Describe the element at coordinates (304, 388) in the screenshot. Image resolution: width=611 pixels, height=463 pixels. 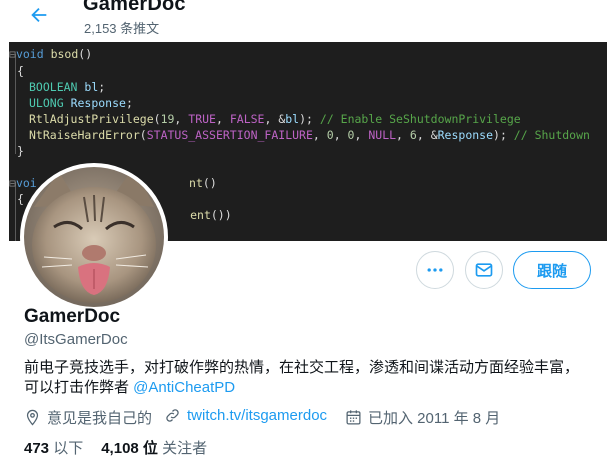
I see `bio-line: 可以打击作弊者 @AntiCheatPD` at that location.